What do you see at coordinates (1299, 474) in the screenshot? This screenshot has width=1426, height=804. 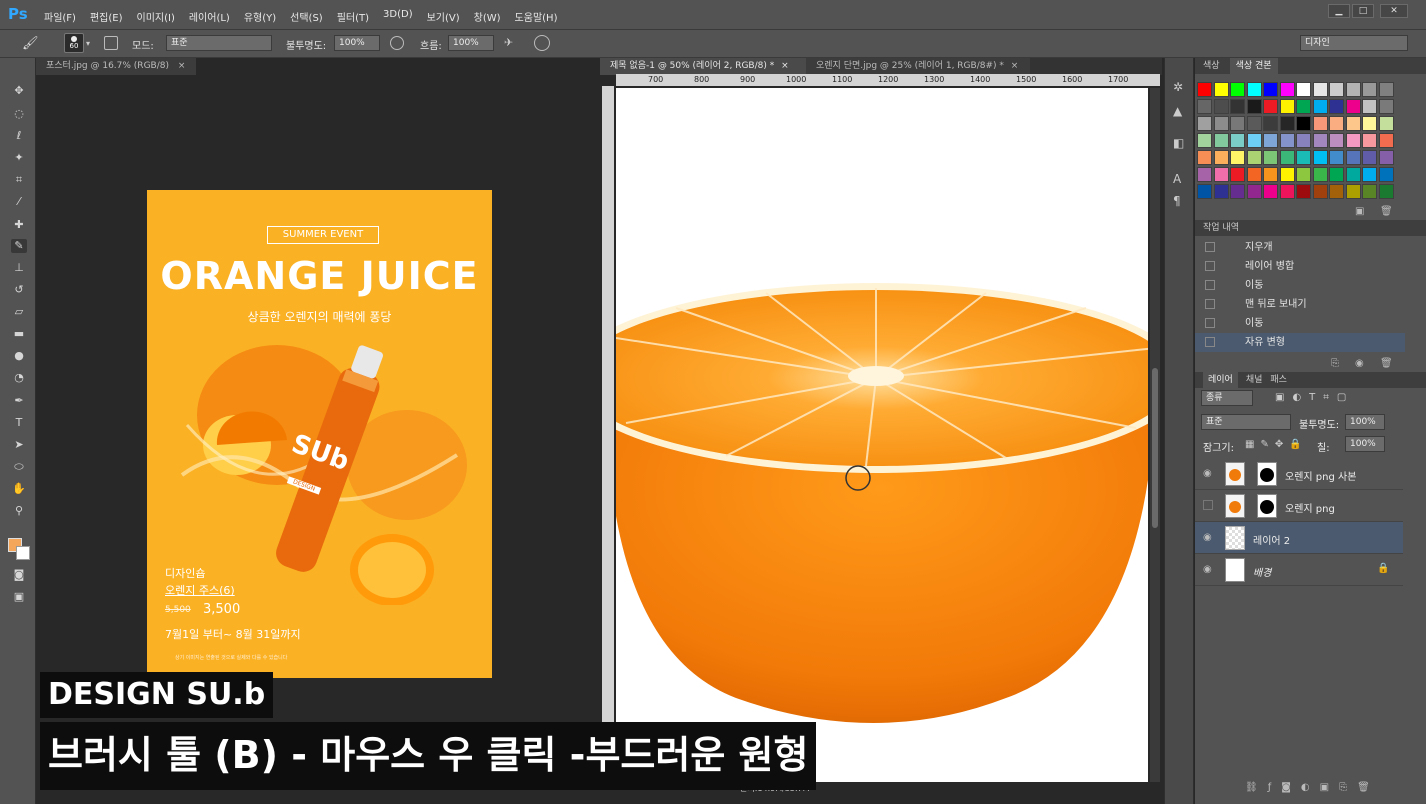 I see `layer-row: ◉ 오렌지 png 사본` at bounding box center [1299, 474].